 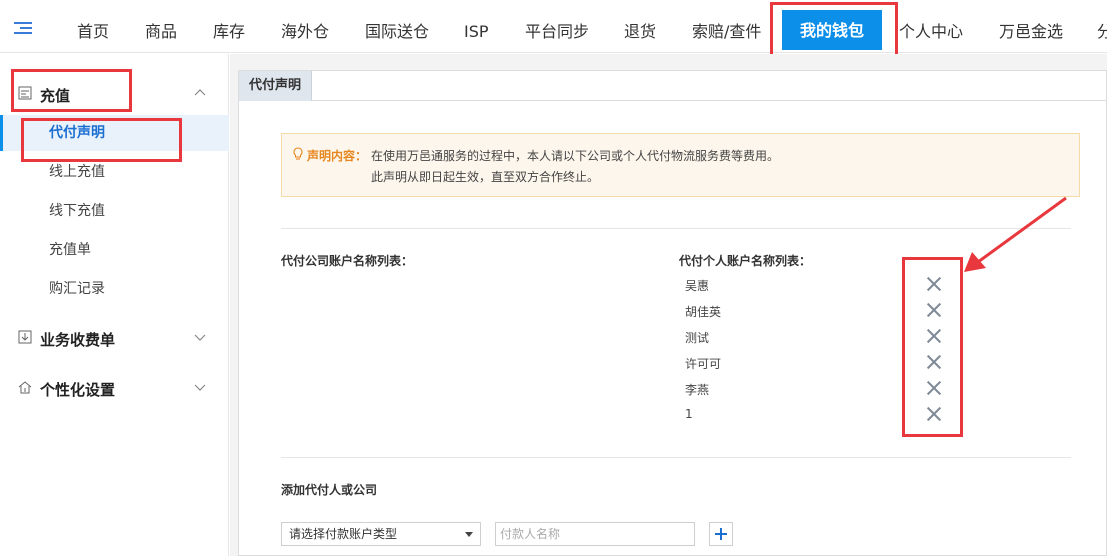 I want to click on nav-more: 分, so click(x=1102, y=26).